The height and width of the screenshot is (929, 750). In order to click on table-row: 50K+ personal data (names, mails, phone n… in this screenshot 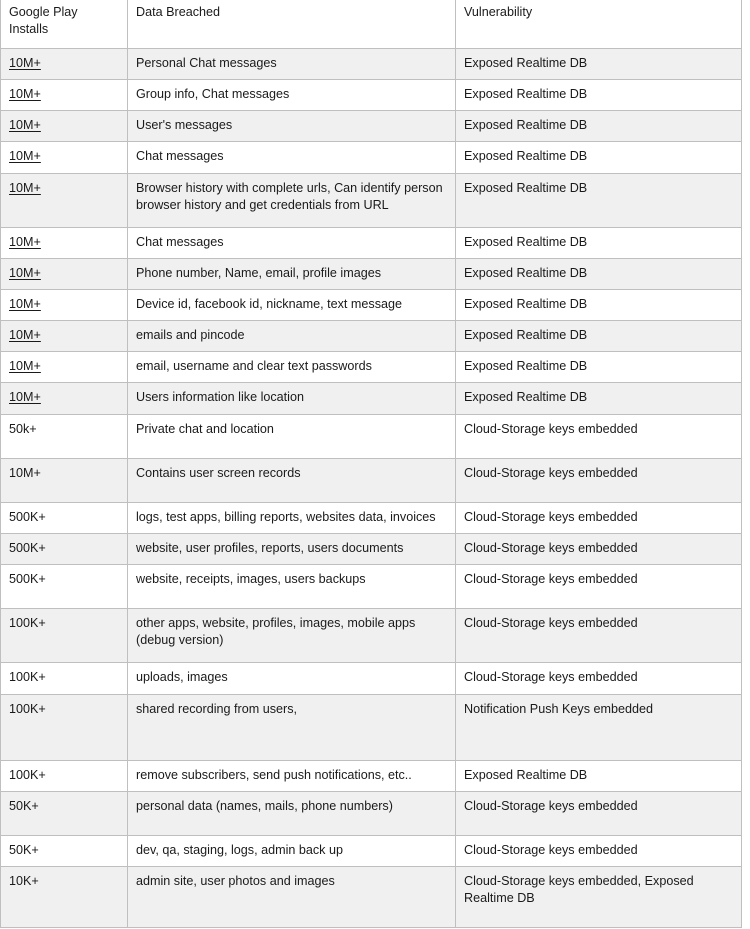, I will do `click(371, 813)`.